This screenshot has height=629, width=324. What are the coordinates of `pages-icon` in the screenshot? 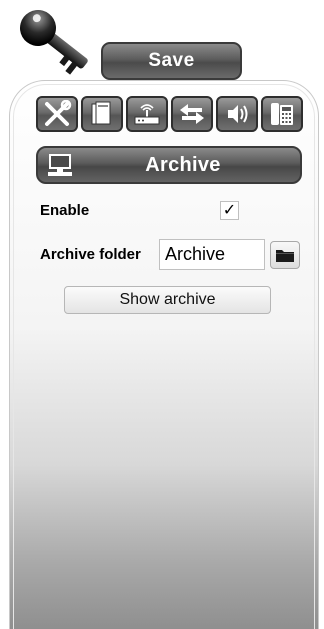 It's located at (101, 113).